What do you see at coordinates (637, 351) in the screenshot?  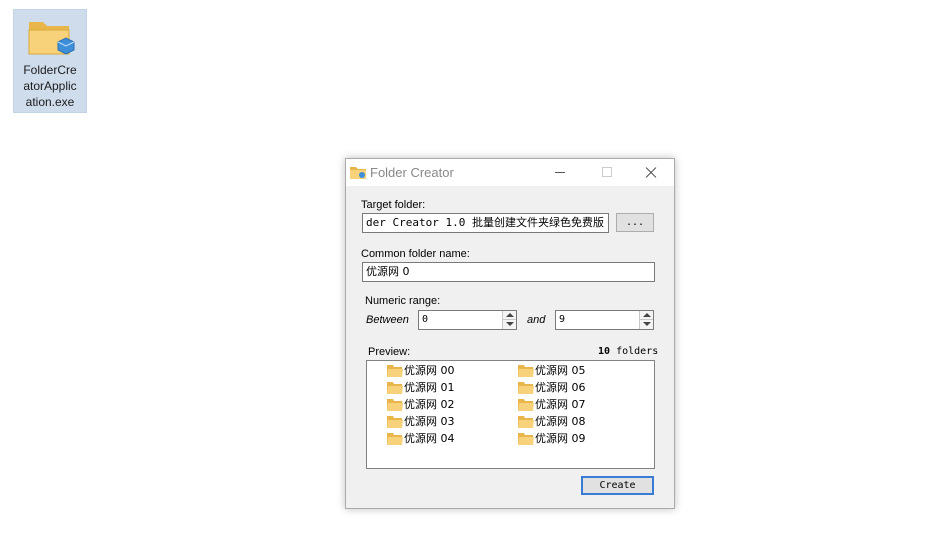 I see `folder-count-unit: folders` at bounding box center [637, 351].